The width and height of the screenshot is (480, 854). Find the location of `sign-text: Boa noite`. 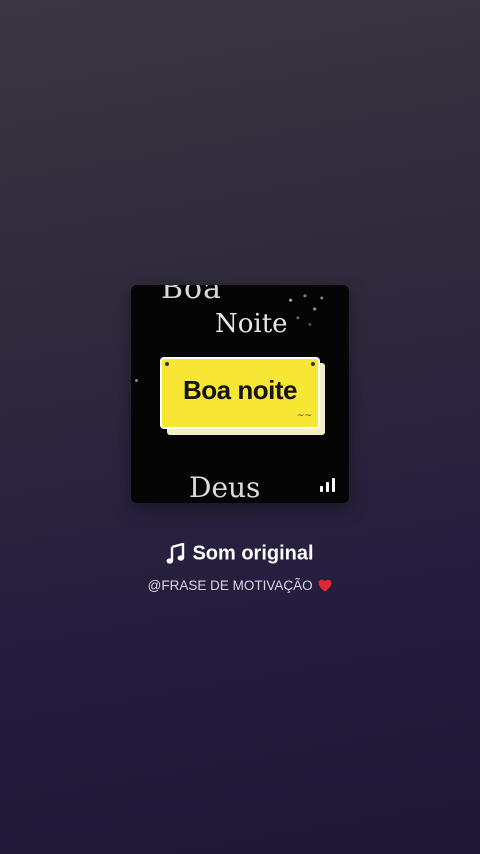

sign-text: Boa noite is located at coordinates (240, 390).